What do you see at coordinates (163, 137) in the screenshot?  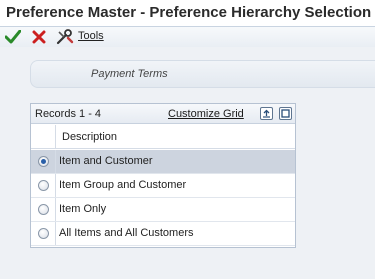 I see `column-header-row: Description` at bounding box center [163, 137].